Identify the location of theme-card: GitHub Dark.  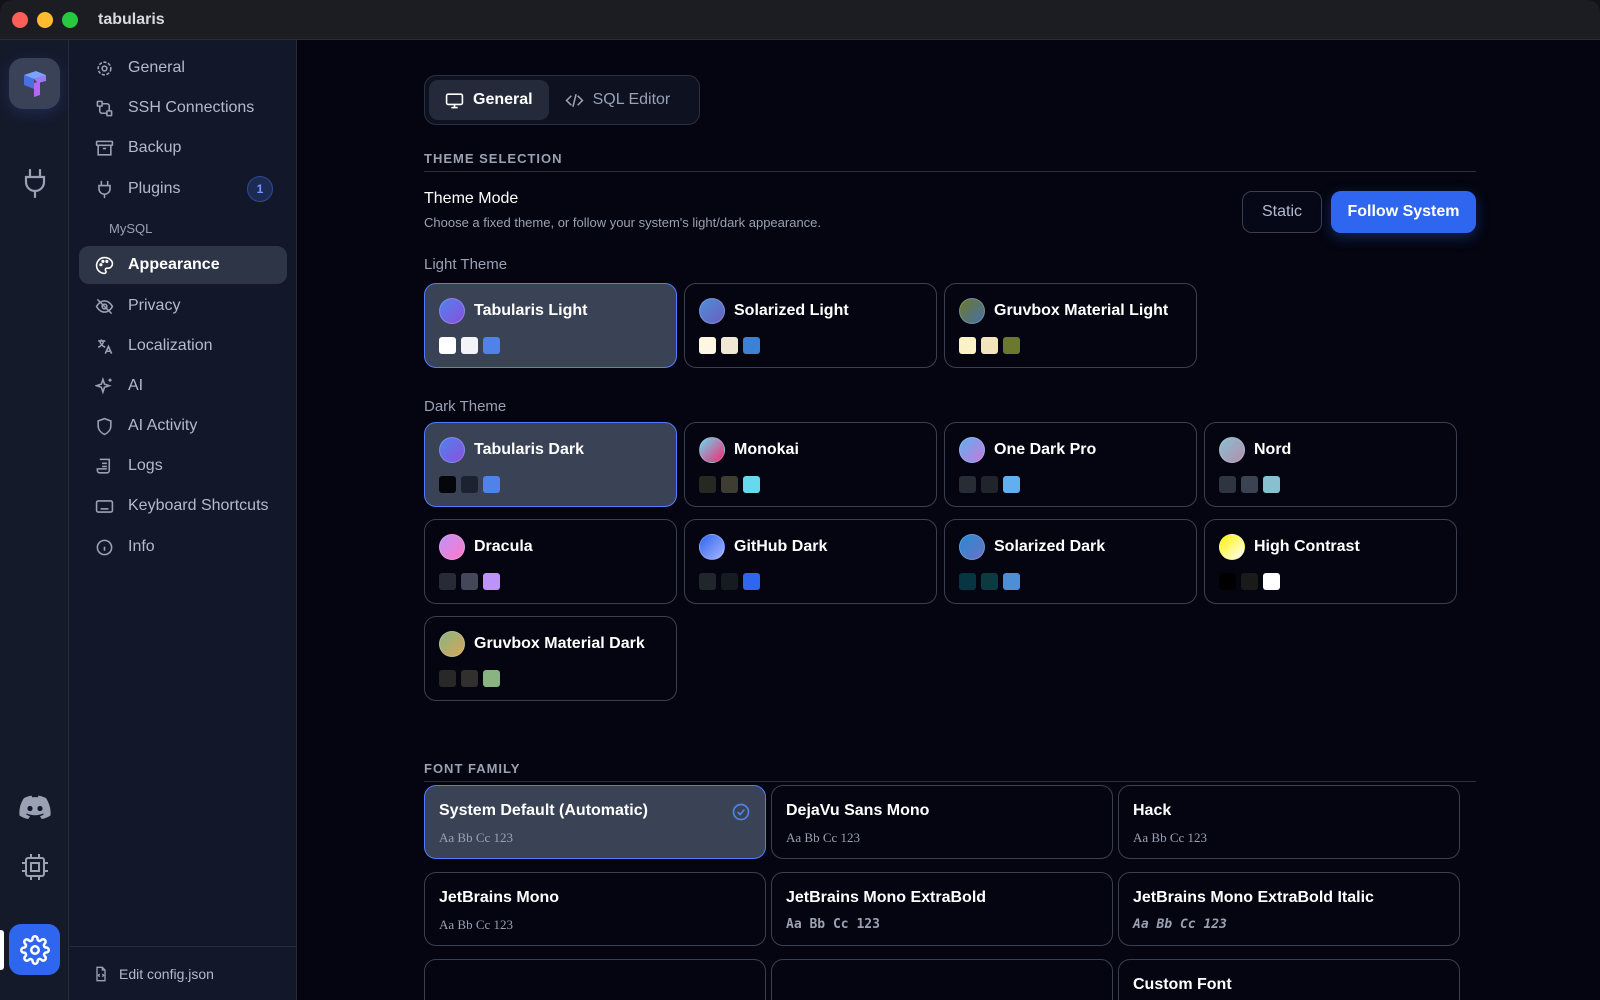
(810, 561).